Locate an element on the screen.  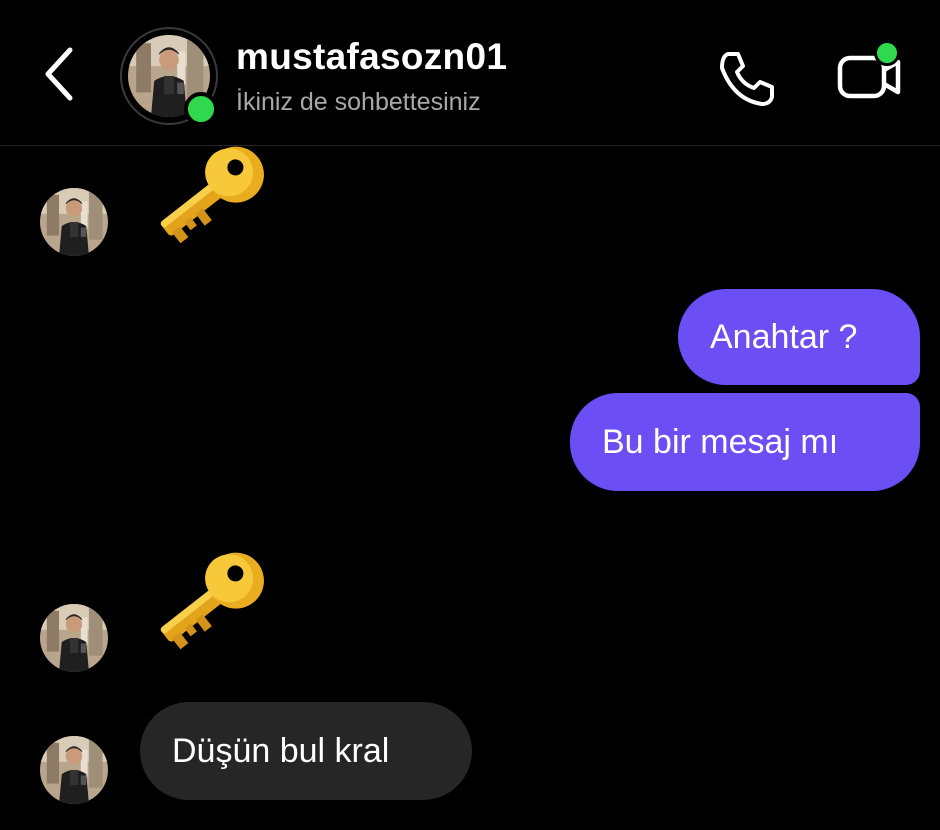
chevron-left-icon is located at coordinates (59, 74).